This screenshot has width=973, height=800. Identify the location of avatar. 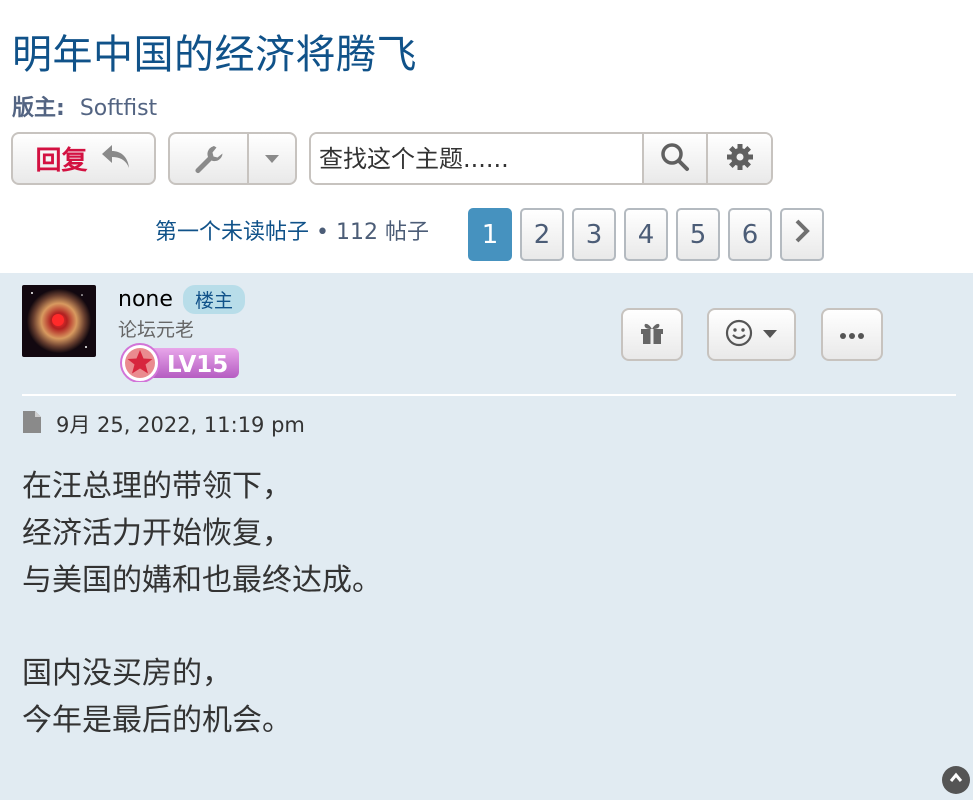
(59, 321).